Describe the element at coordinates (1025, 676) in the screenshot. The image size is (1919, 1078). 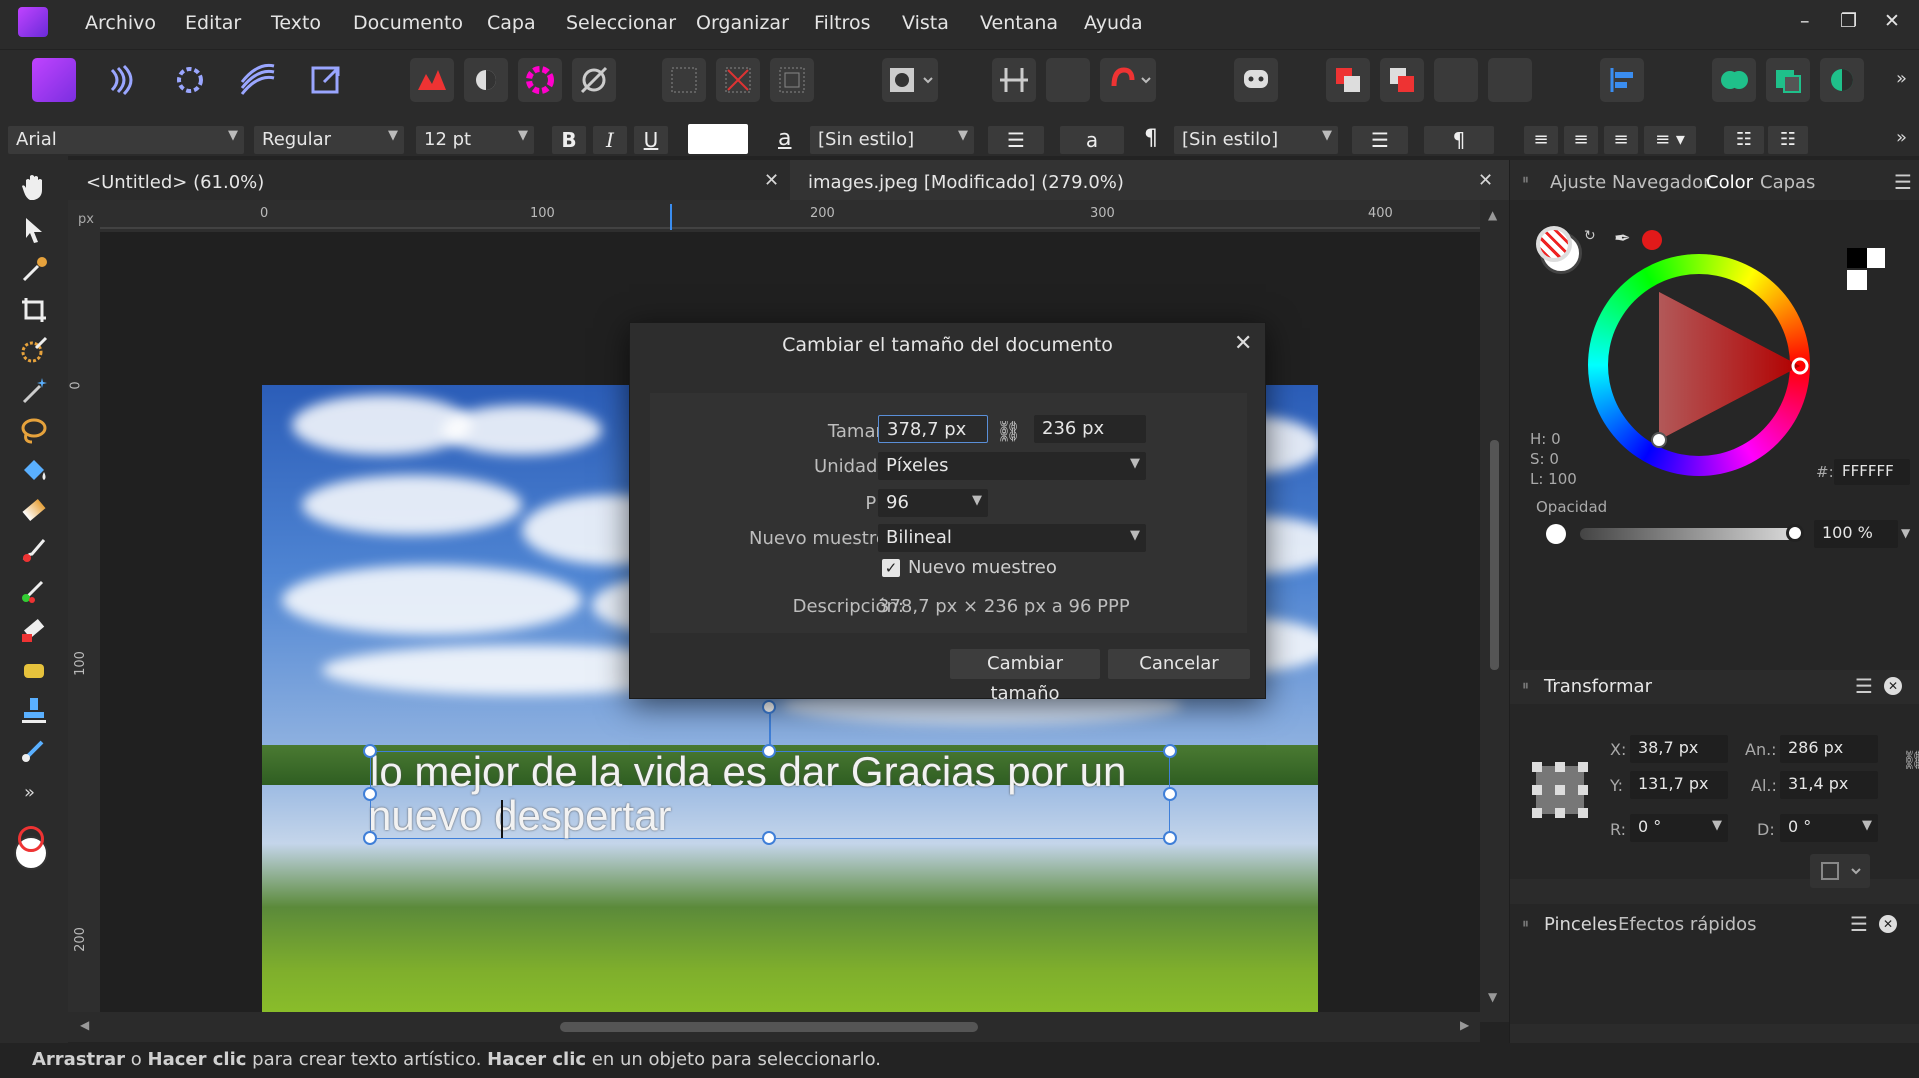
I see `resize-confirm-button: Cambiar tamaño` at that location.